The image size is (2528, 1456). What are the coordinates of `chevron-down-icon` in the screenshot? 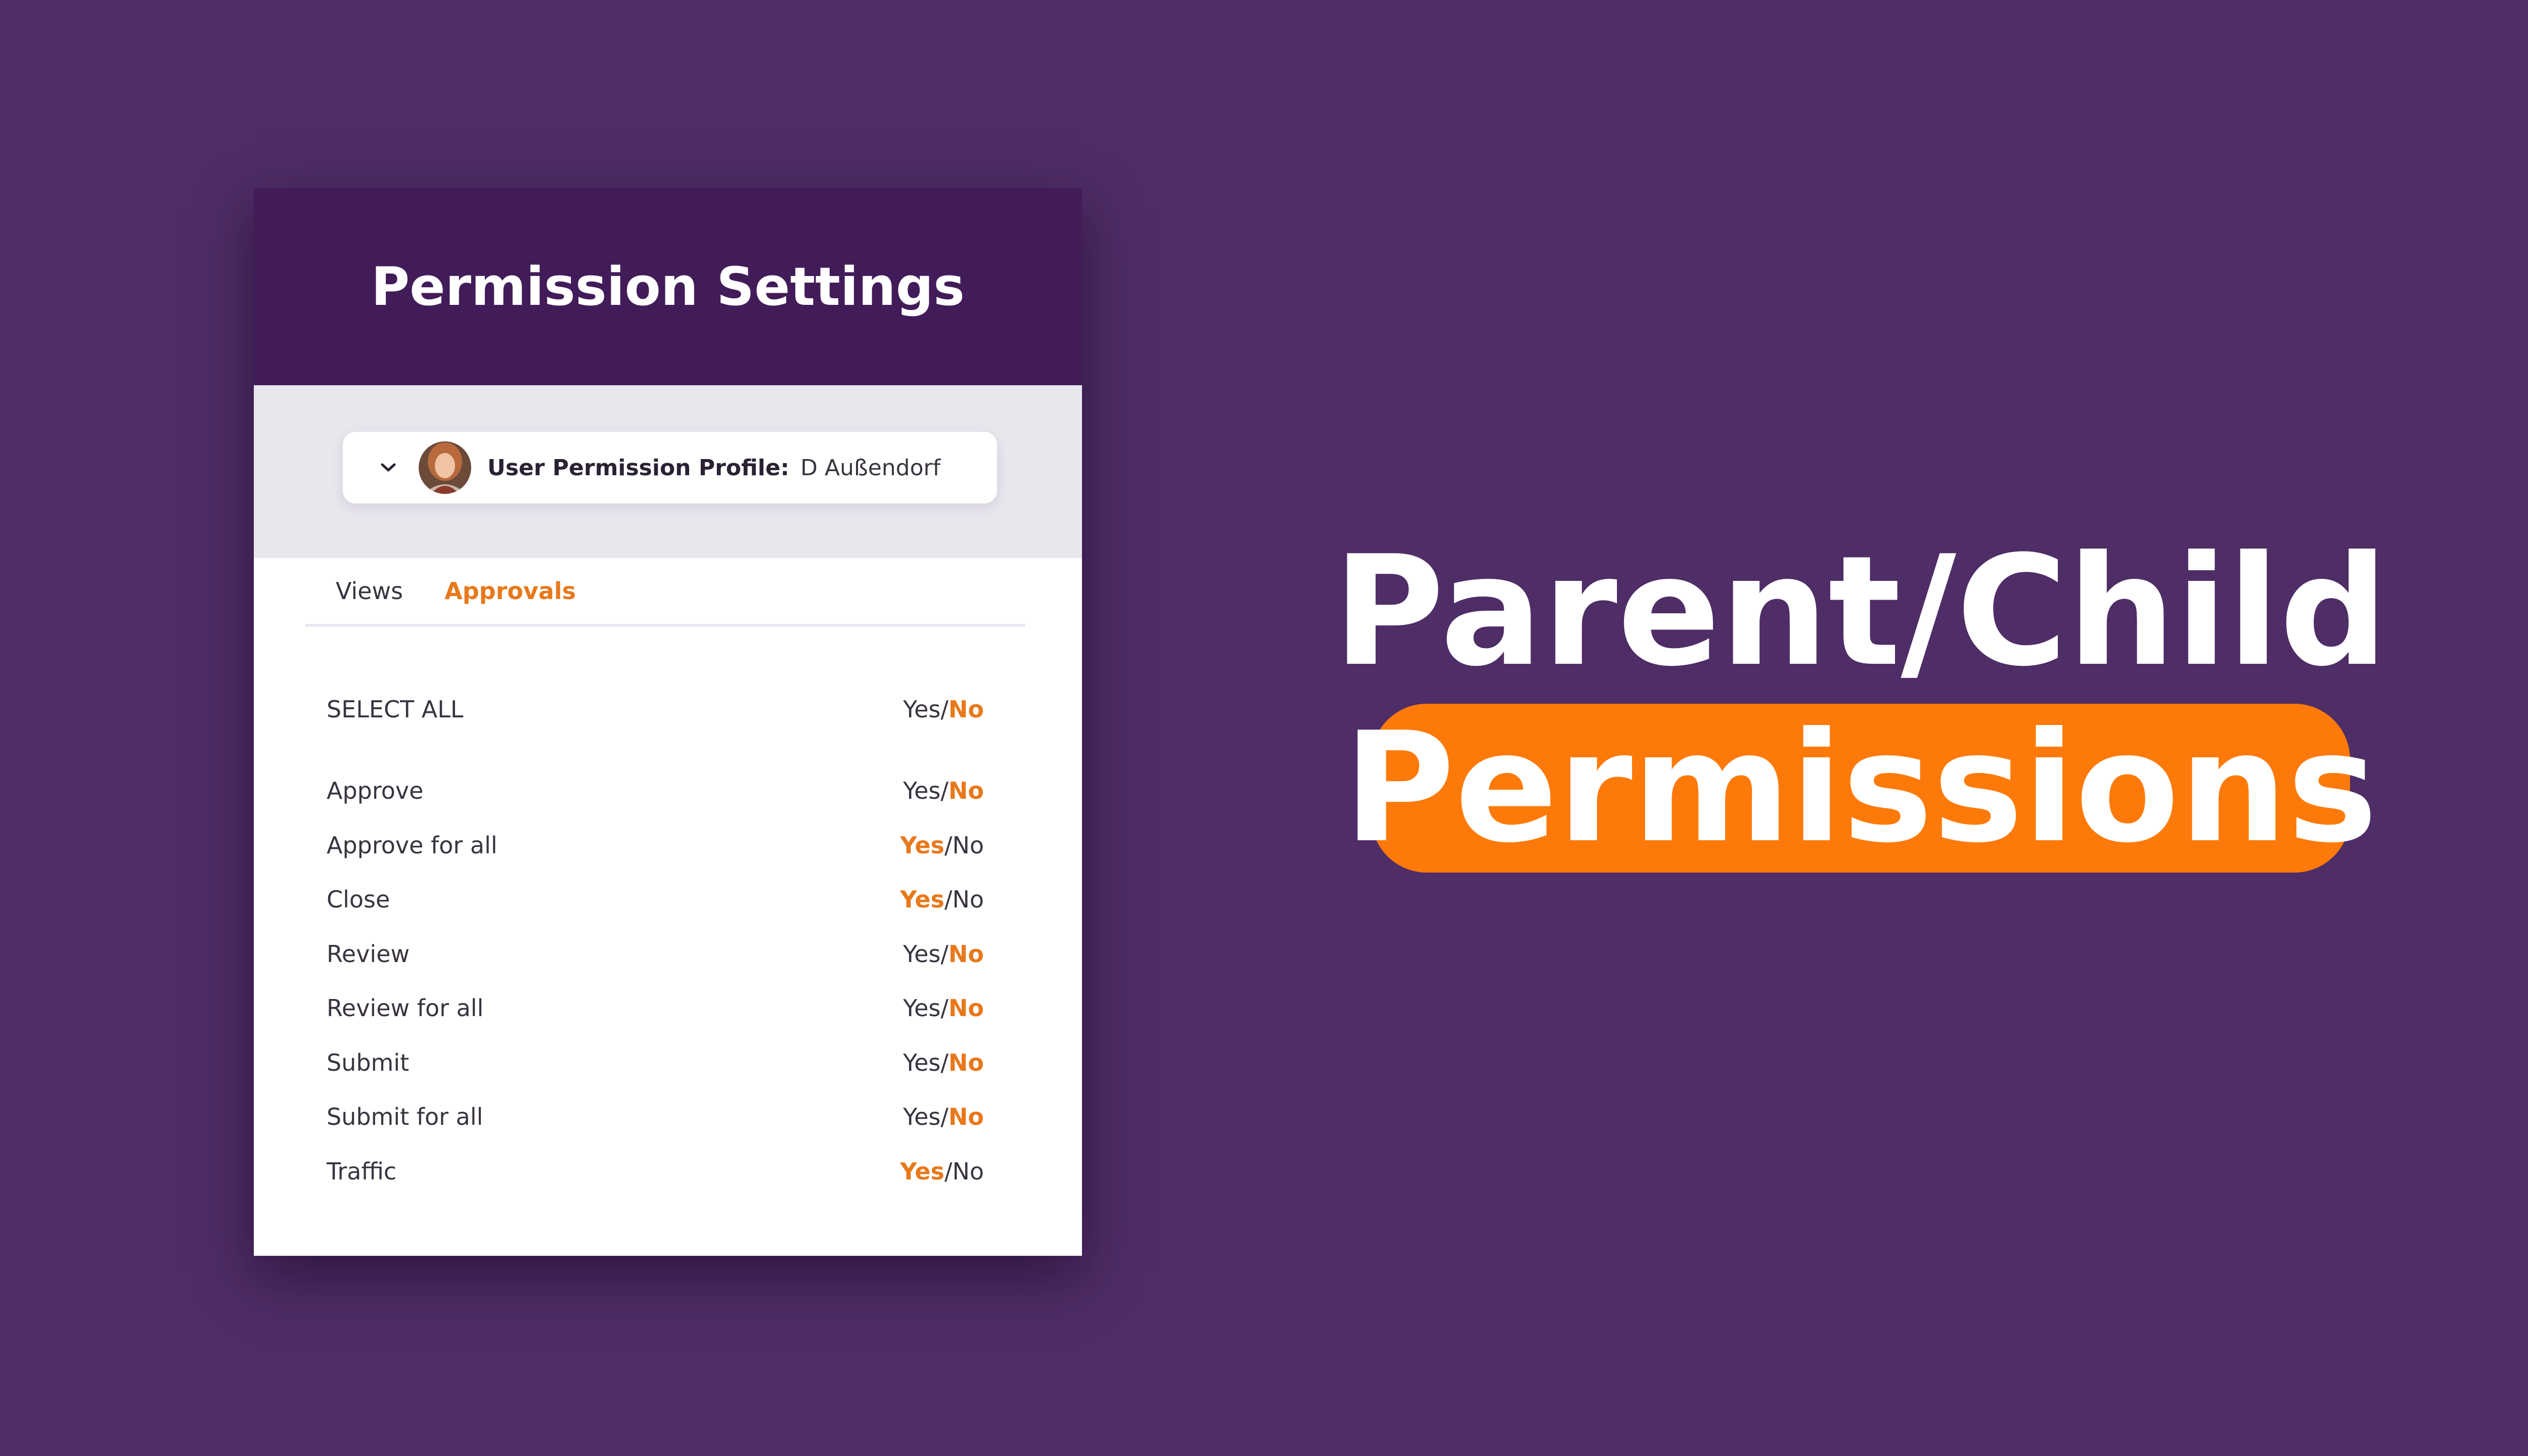 It's located at (388, 468).